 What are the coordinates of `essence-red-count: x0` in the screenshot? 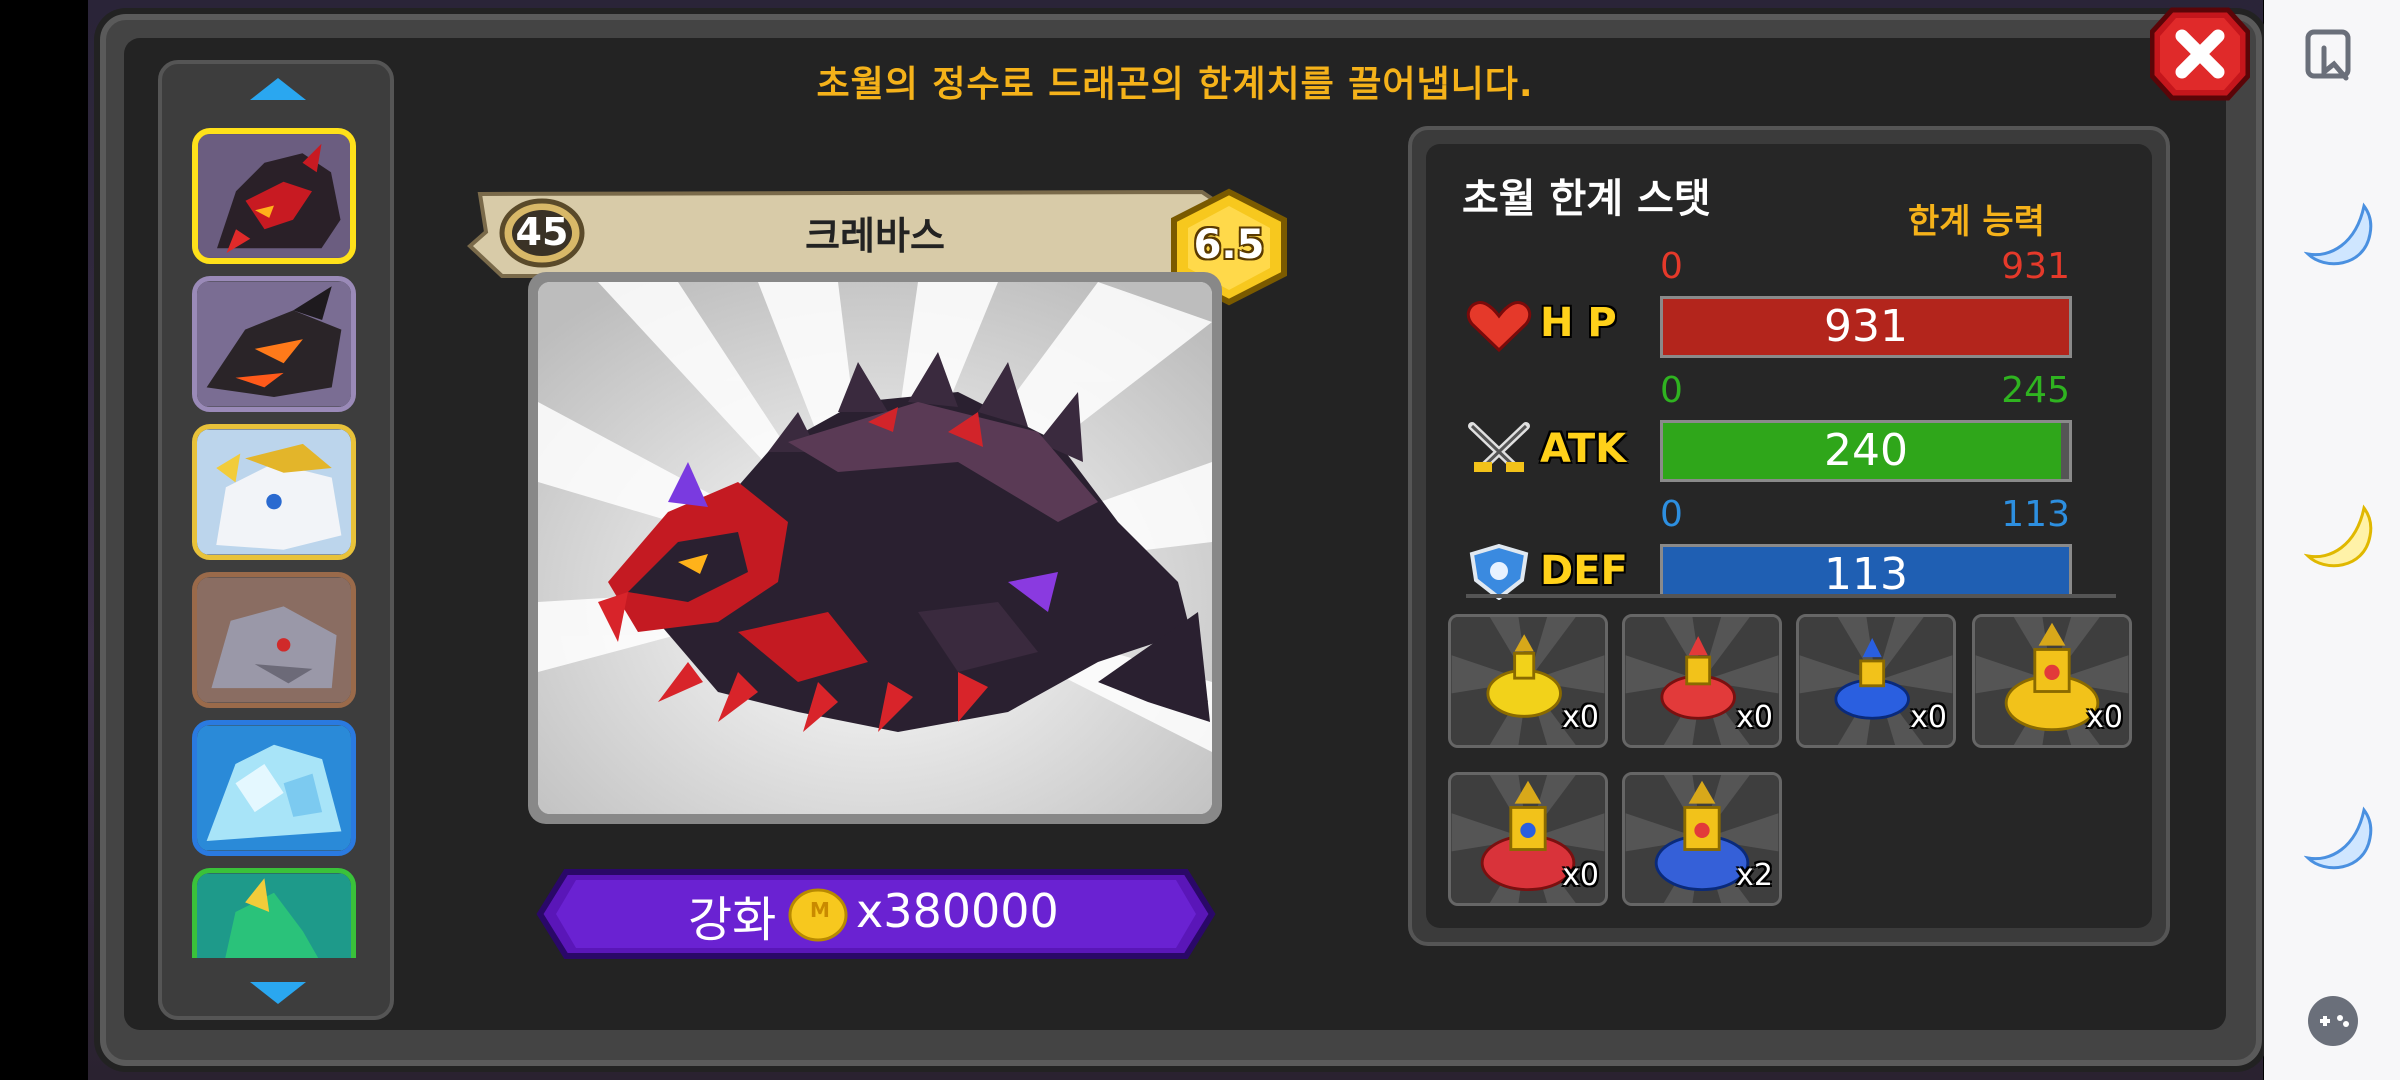 It's located at (1754, 717).